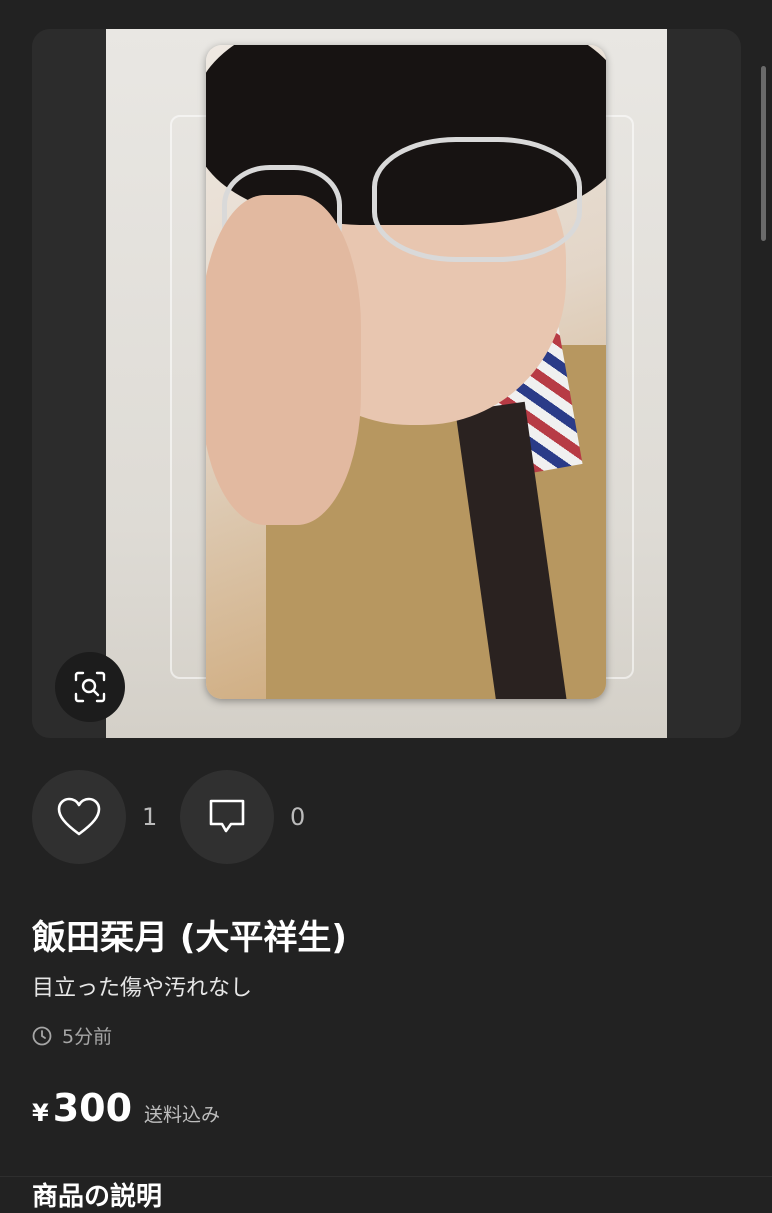 The width and height of the screenshot is (772, 1213). Describe the element at coordinates (97, 1197) in the screenshot. I see `description-heading: 商品の説明` at that location.